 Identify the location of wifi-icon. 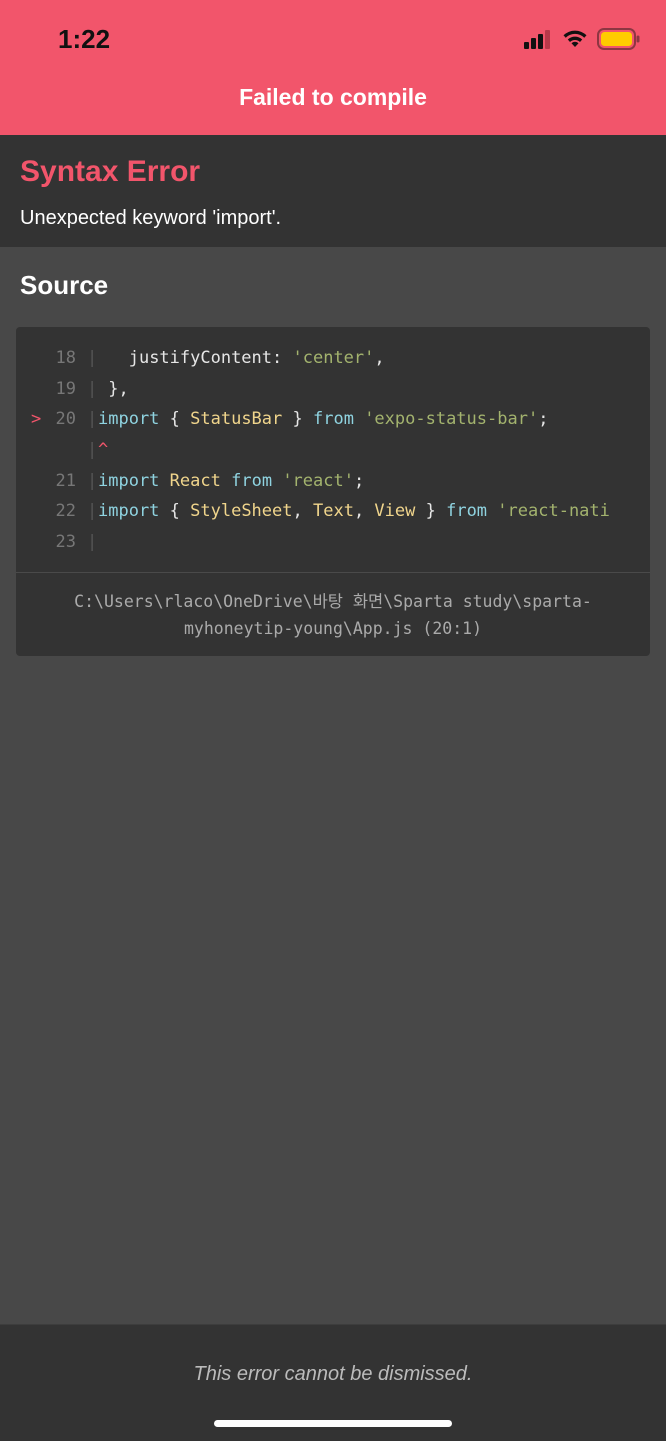
(575, 41).